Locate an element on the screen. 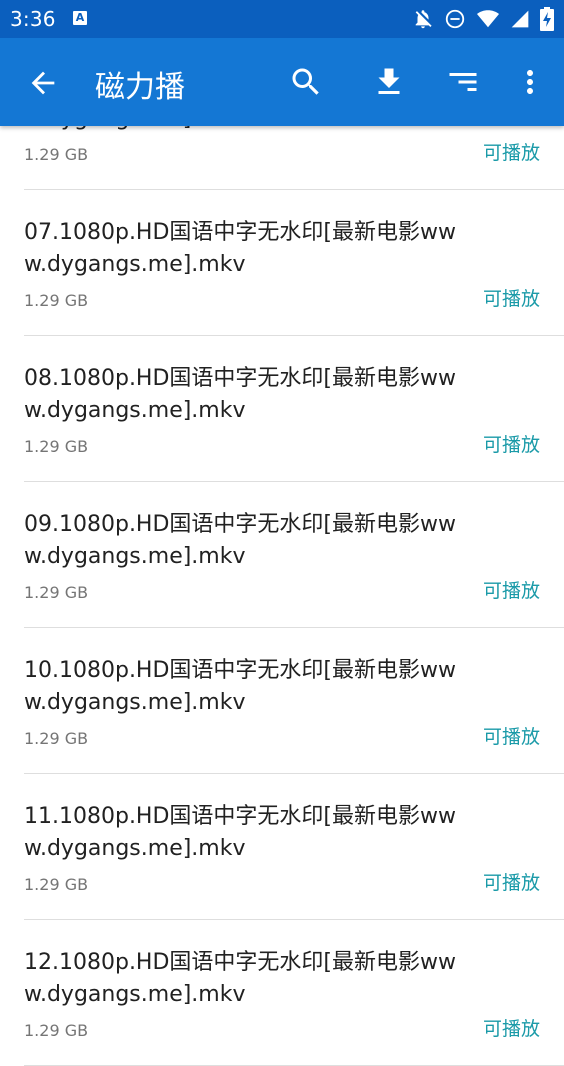  status-bar: 3:36 A is located at coordinates (282, 19).